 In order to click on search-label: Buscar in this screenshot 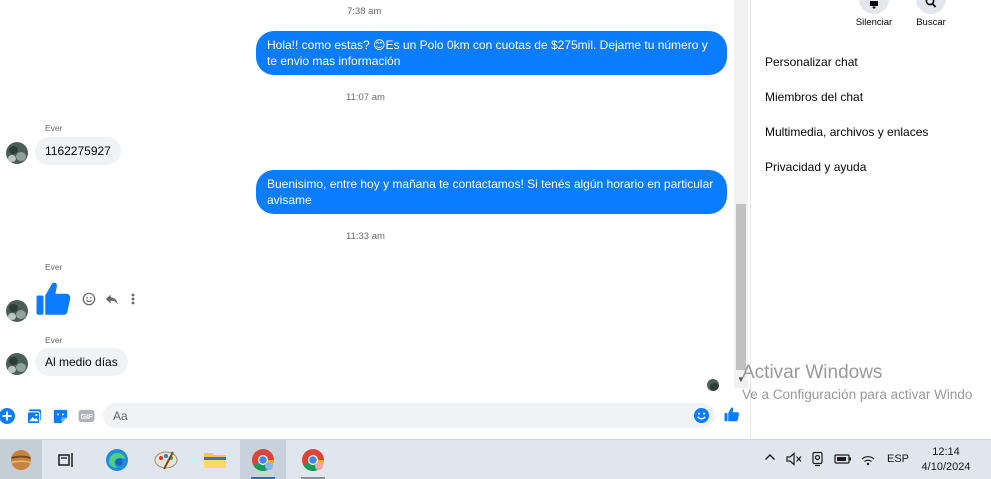, I will do `click(931, 22)`.